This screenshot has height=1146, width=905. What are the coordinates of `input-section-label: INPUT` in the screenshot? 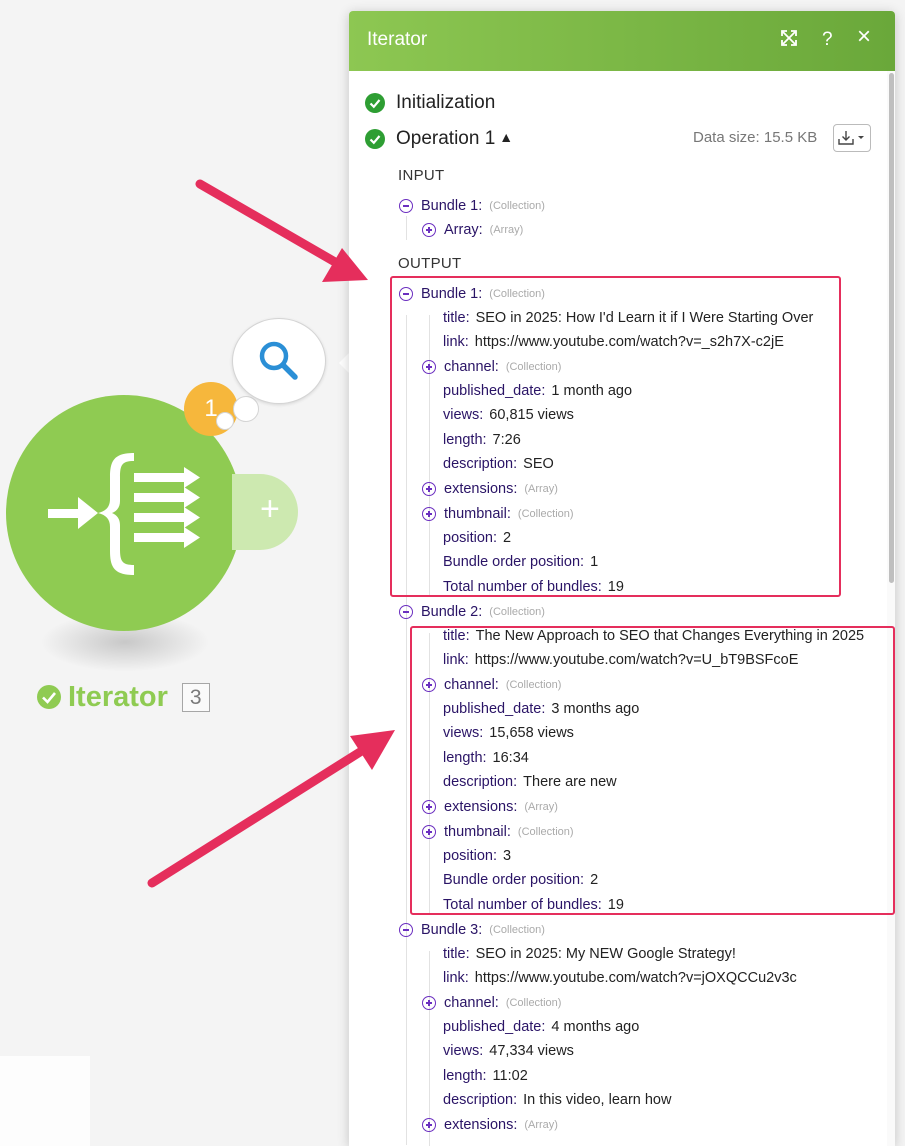 It's located at (421, 175).